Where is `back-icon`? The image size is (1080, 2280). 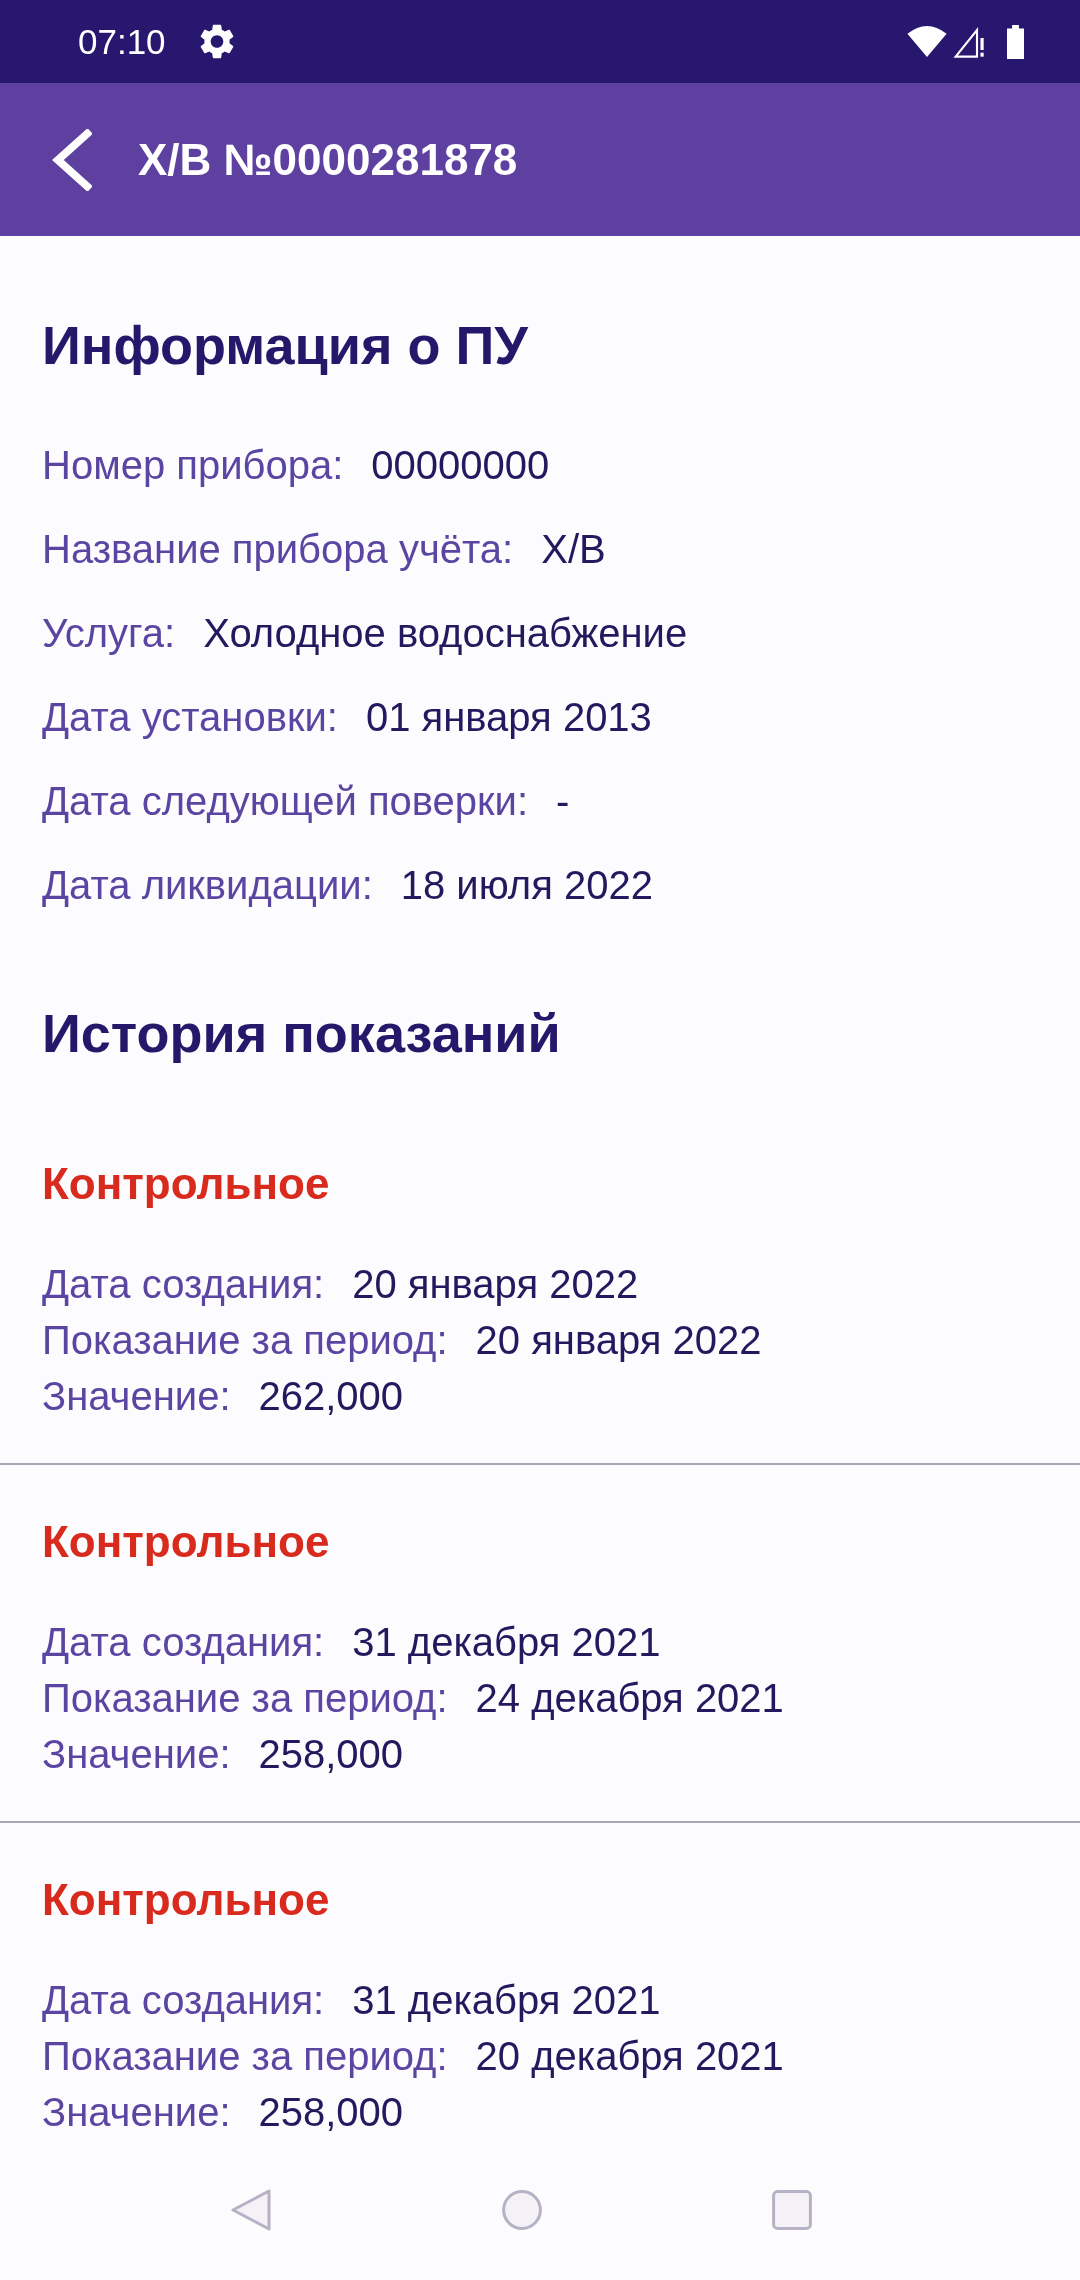
back-icon is located at coordinates (251, 2210).